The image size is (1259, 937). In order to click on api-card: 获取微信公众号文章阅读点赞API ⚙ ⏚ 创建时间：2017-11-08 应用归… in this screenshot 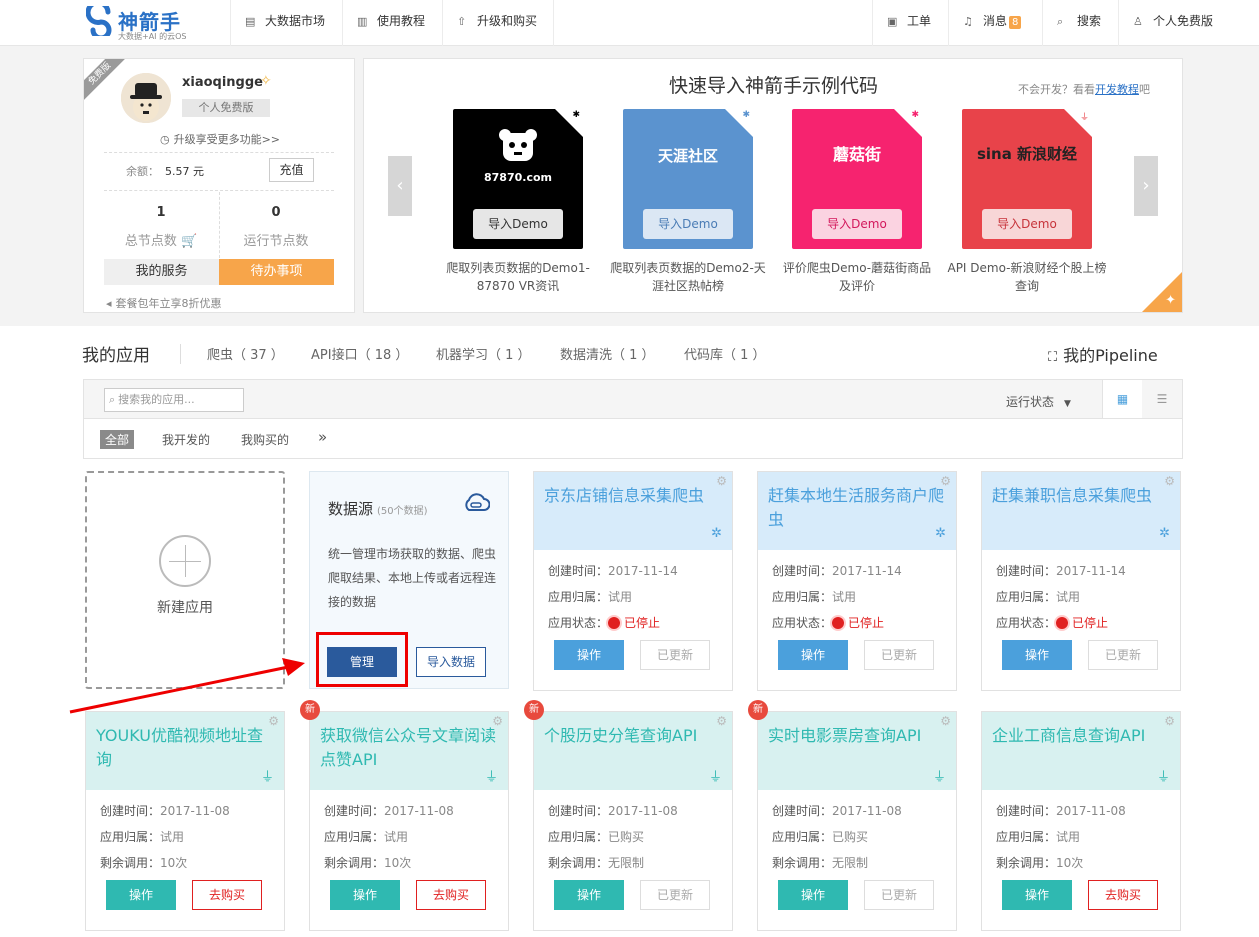, I will do `click(409, 821)`.